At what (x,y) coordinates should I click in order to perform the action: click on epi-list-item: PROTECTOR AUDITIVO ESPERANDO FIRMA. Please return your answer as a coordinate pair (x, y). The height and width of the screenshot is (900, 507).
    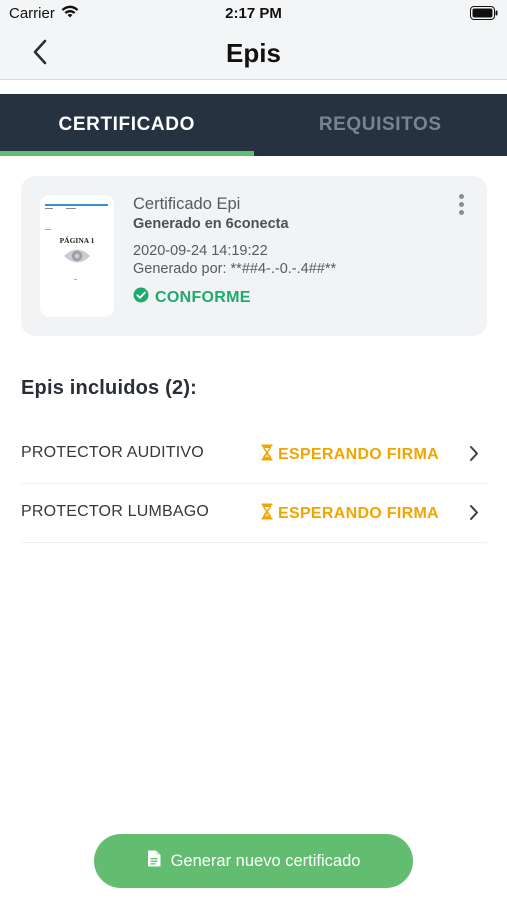
    Looking at the image, I should click on (254, 454).